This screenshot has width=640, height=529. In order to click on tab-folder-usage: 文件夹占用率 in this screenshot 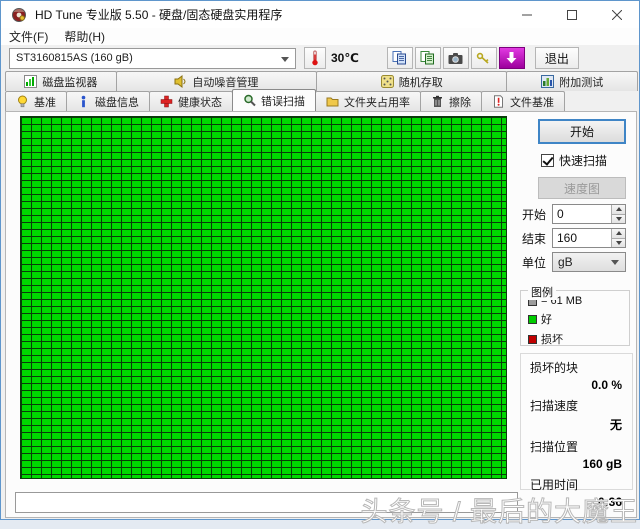, I will do `click(368, 101)`.